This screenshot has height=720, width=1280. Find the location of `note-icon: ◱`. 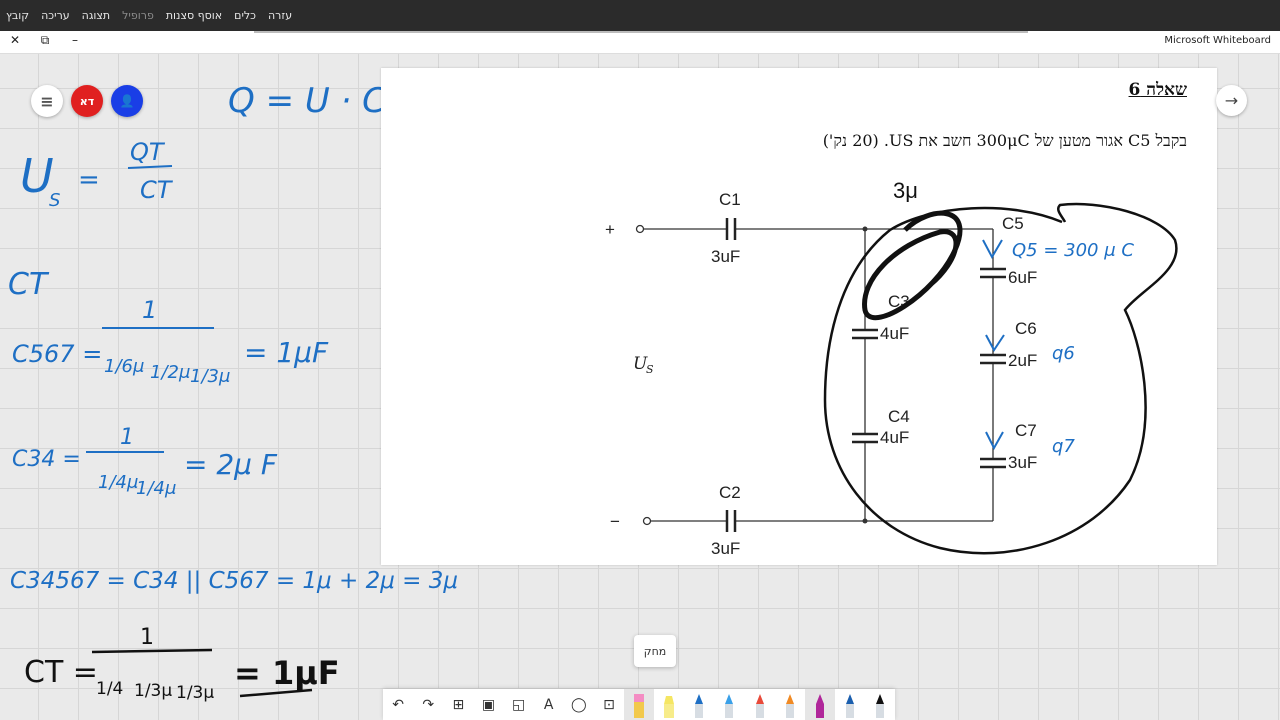

note-icon: ◱ is located at coordinates (519, 704).